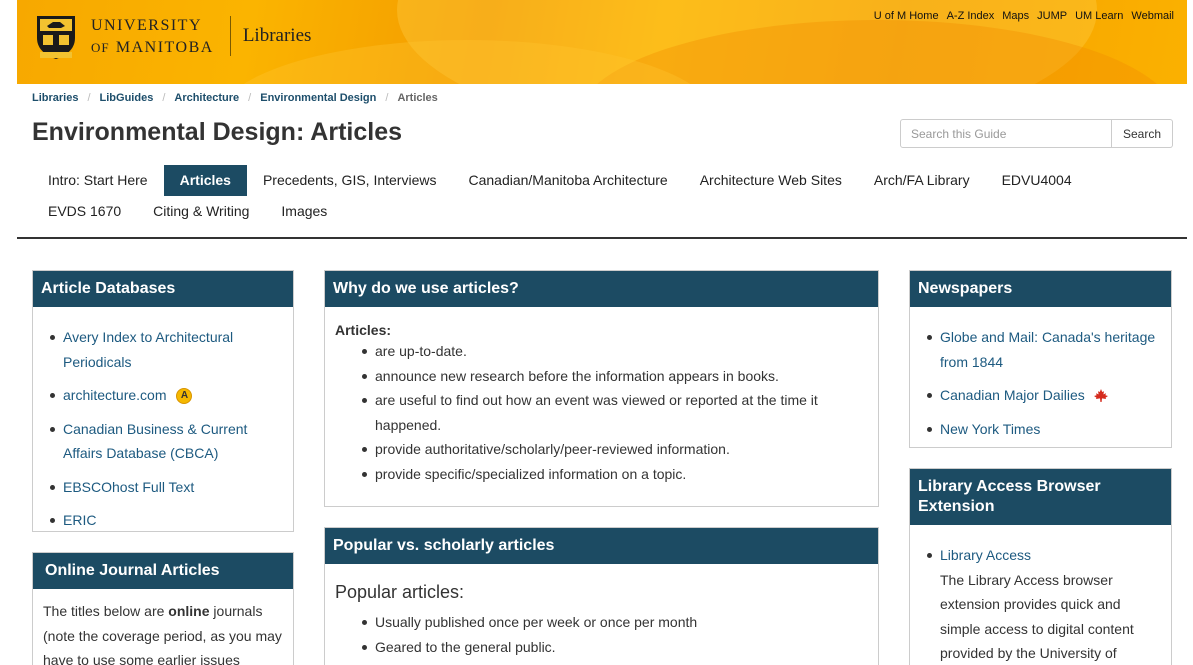 The height and width of the screenshot is (665, 1193). Describe the element at coordinates (985, 555) in the screenshot. I see `library-access-link: Library Access` at that location.